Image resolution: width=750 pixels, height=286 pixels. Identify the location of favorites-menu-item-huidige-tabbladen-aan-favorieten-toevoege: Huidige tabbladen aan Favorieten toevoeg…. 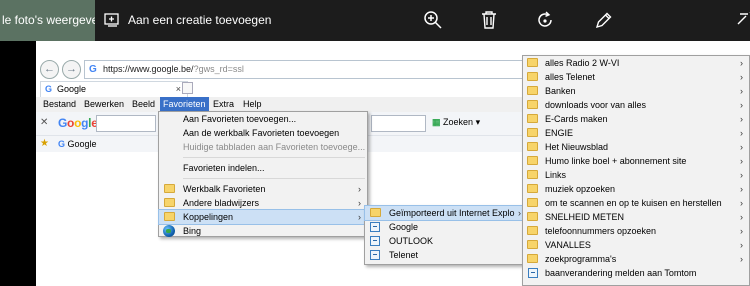
(263, 147).